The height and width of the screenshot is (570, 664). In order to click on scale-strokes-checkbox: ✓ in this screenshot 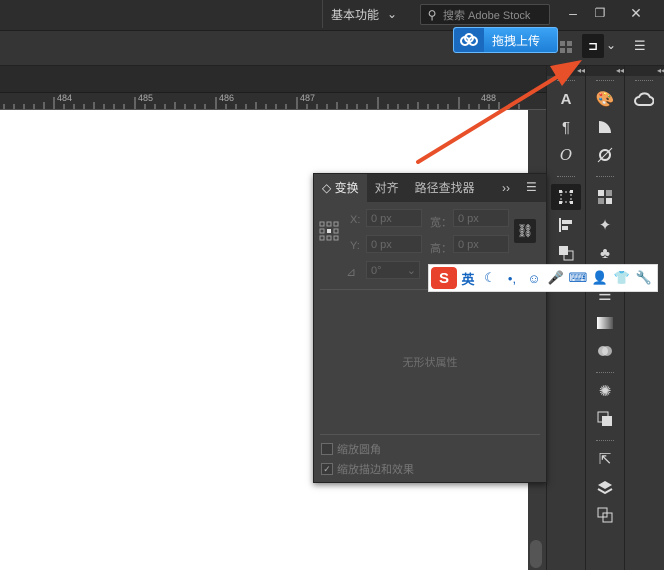, I will do `click(327, 469)`.